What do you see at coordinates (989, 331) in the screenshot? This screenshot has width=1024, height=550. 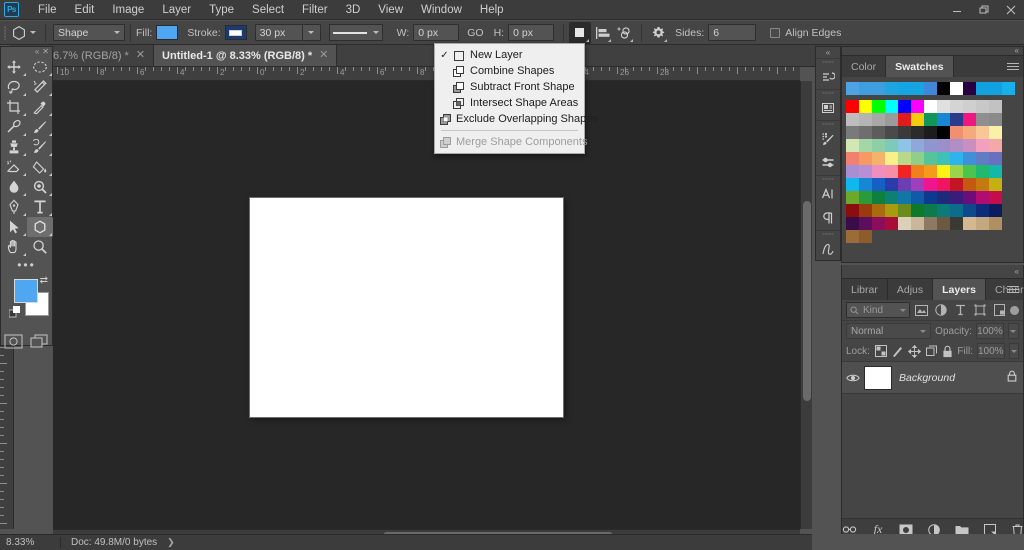 I see `opacity-input: 100%` at bounding box center [989, 331].